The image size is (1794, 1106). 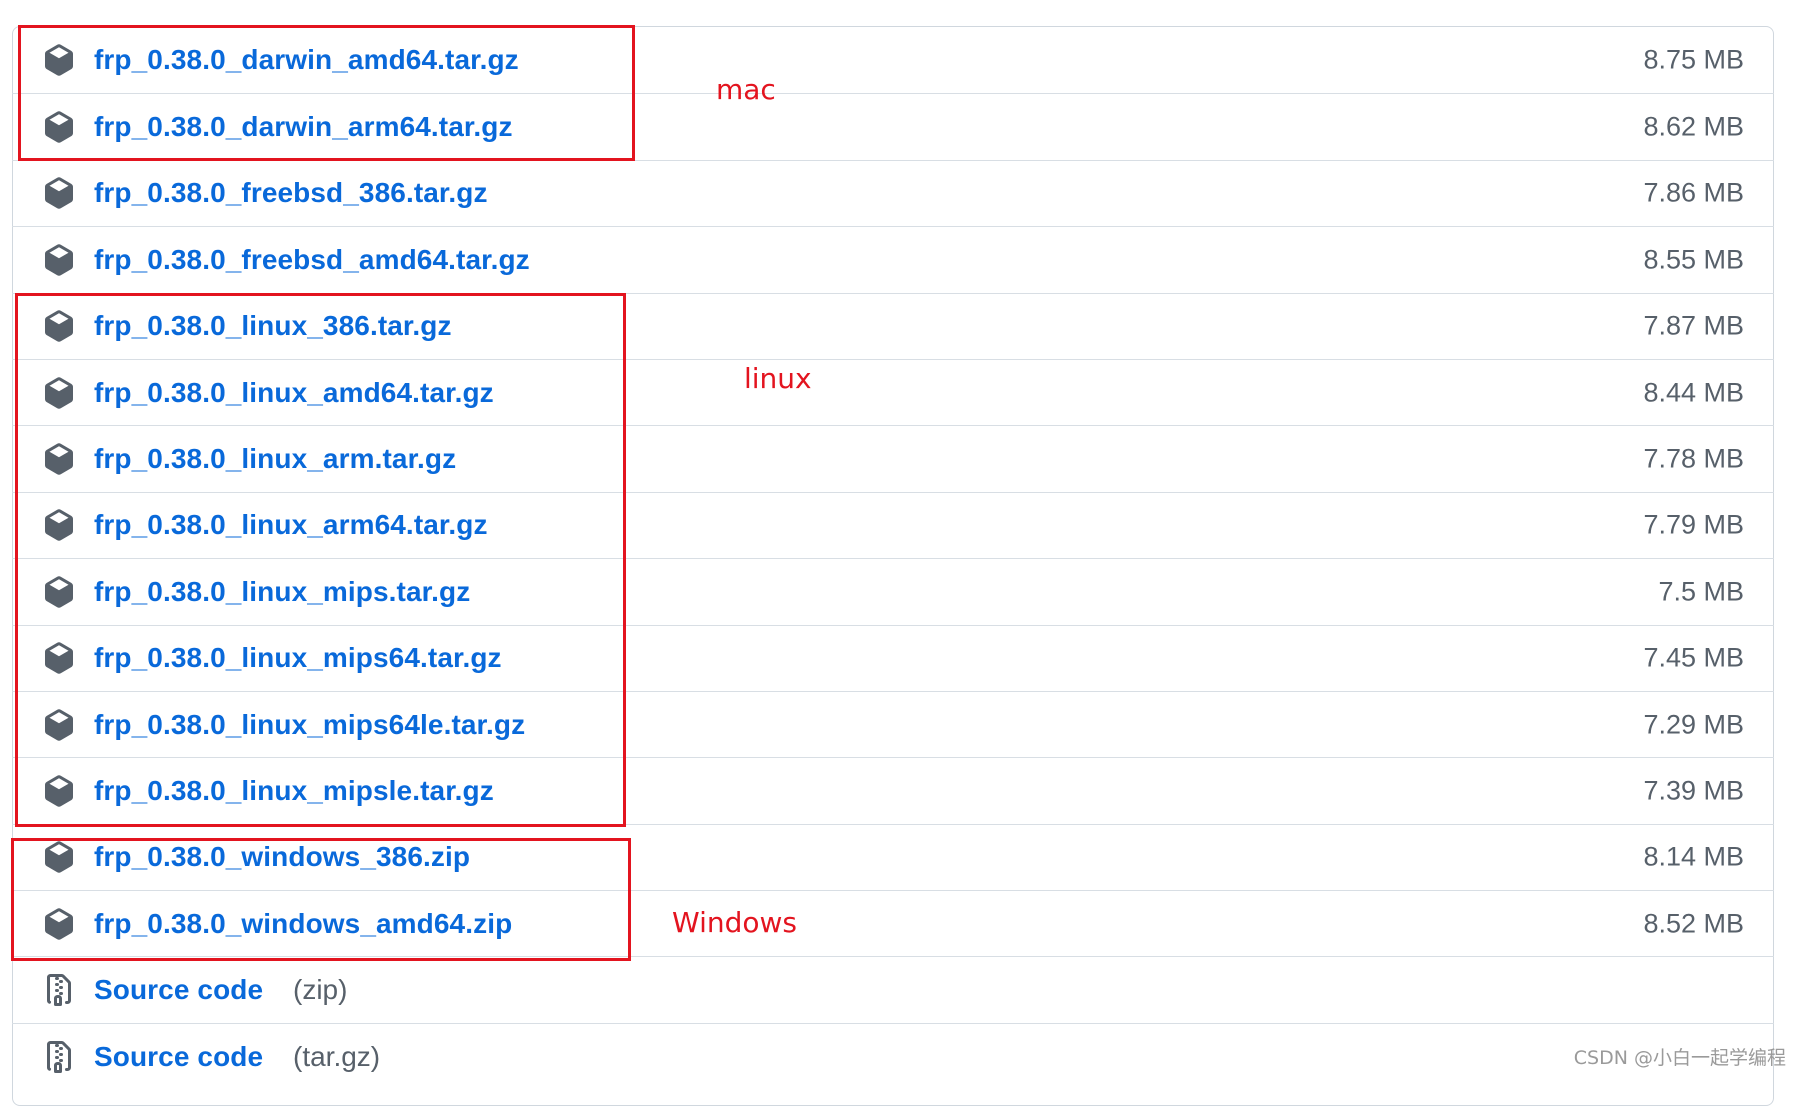 What do you see at coordinates (337, 1056) in the screenshot?
I see `source-code-format: (tar.gz)` at bounding box center [337, 1056].